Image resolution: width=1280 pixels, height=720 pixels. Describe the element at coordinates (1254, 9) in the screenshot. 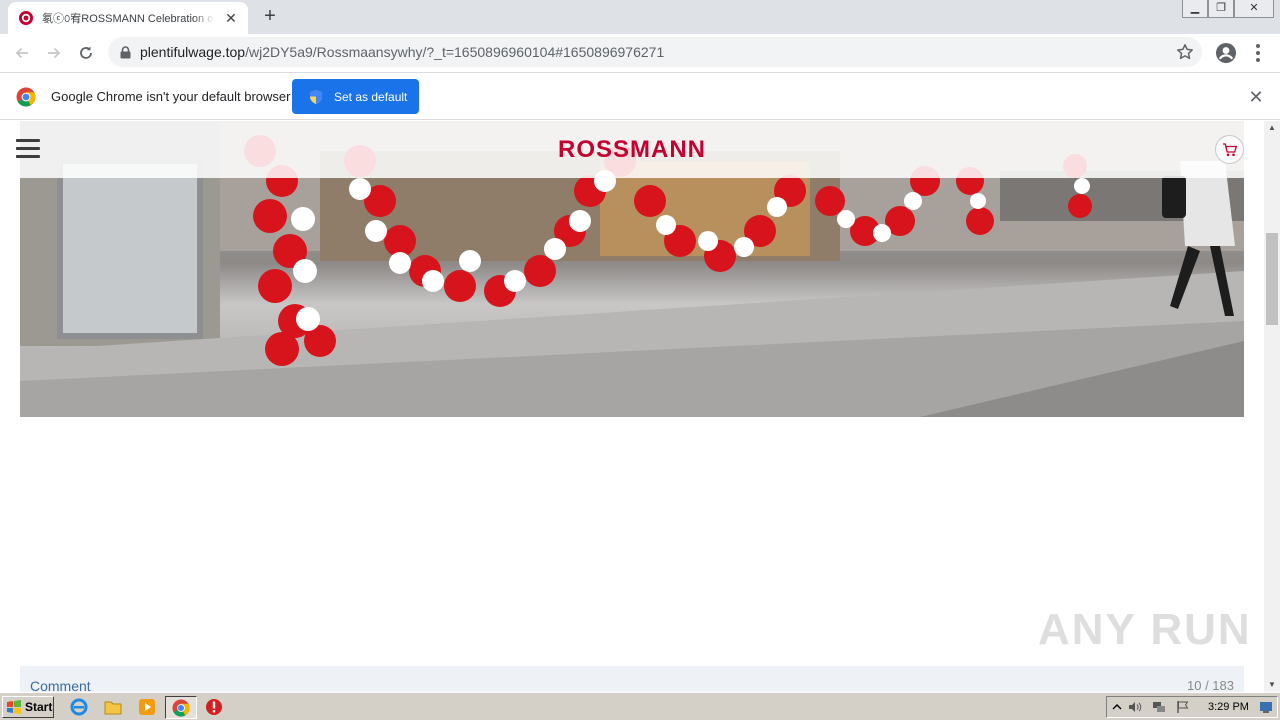

I see `window-close-icon: ✕` at that location.